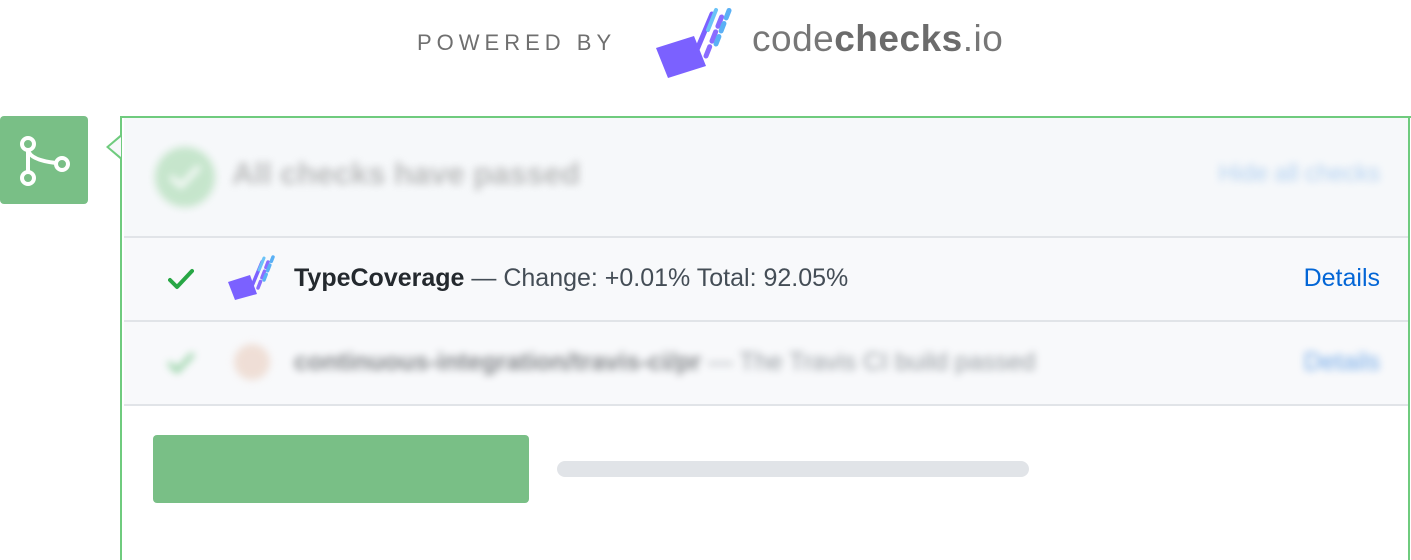  I want to click on check-description: — Change: +0.01% Total: 92.05%, so click(660, 278).